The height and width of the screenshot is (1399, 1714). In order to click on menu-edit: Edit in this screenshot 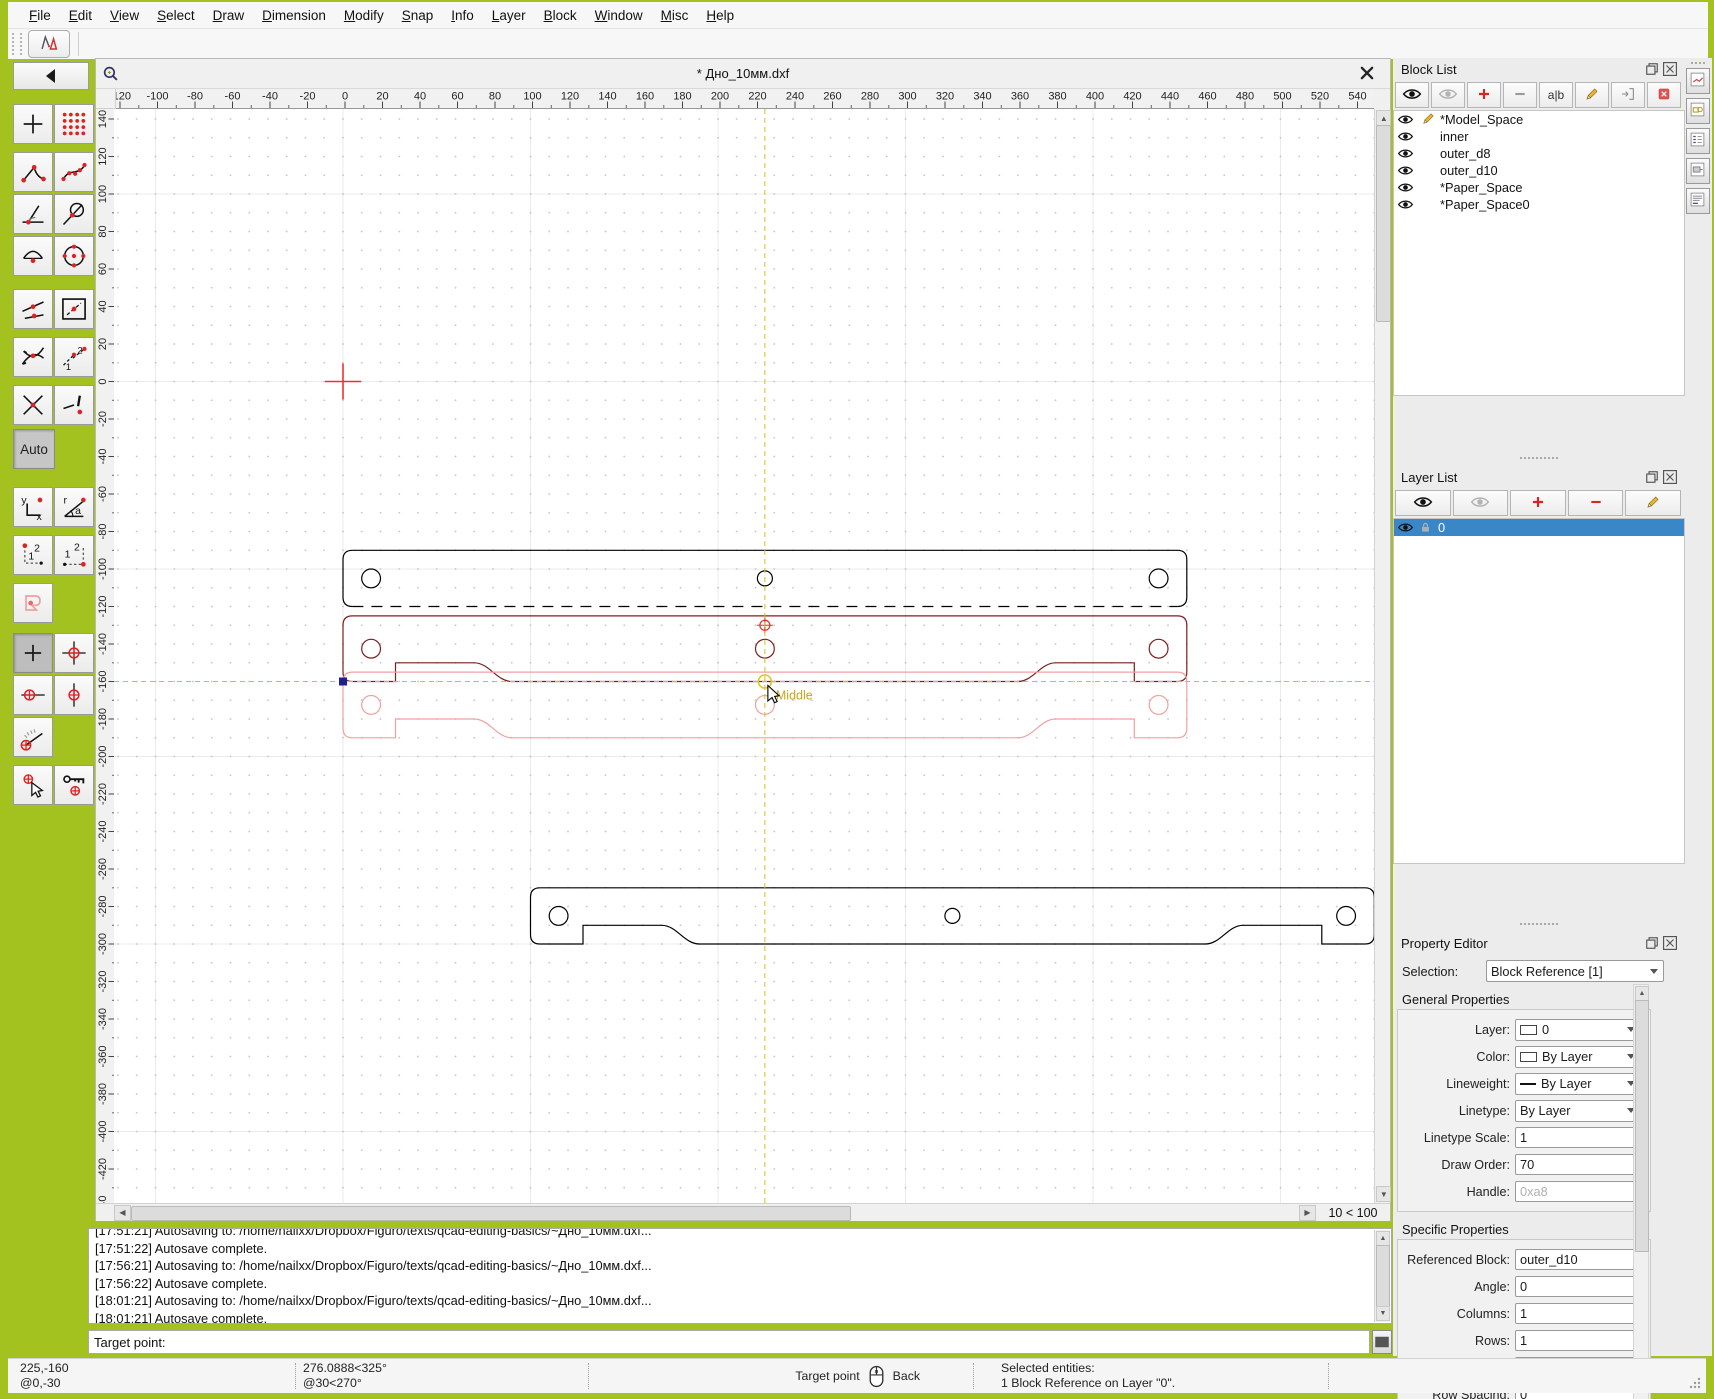, I will do `click(80, 15)`.